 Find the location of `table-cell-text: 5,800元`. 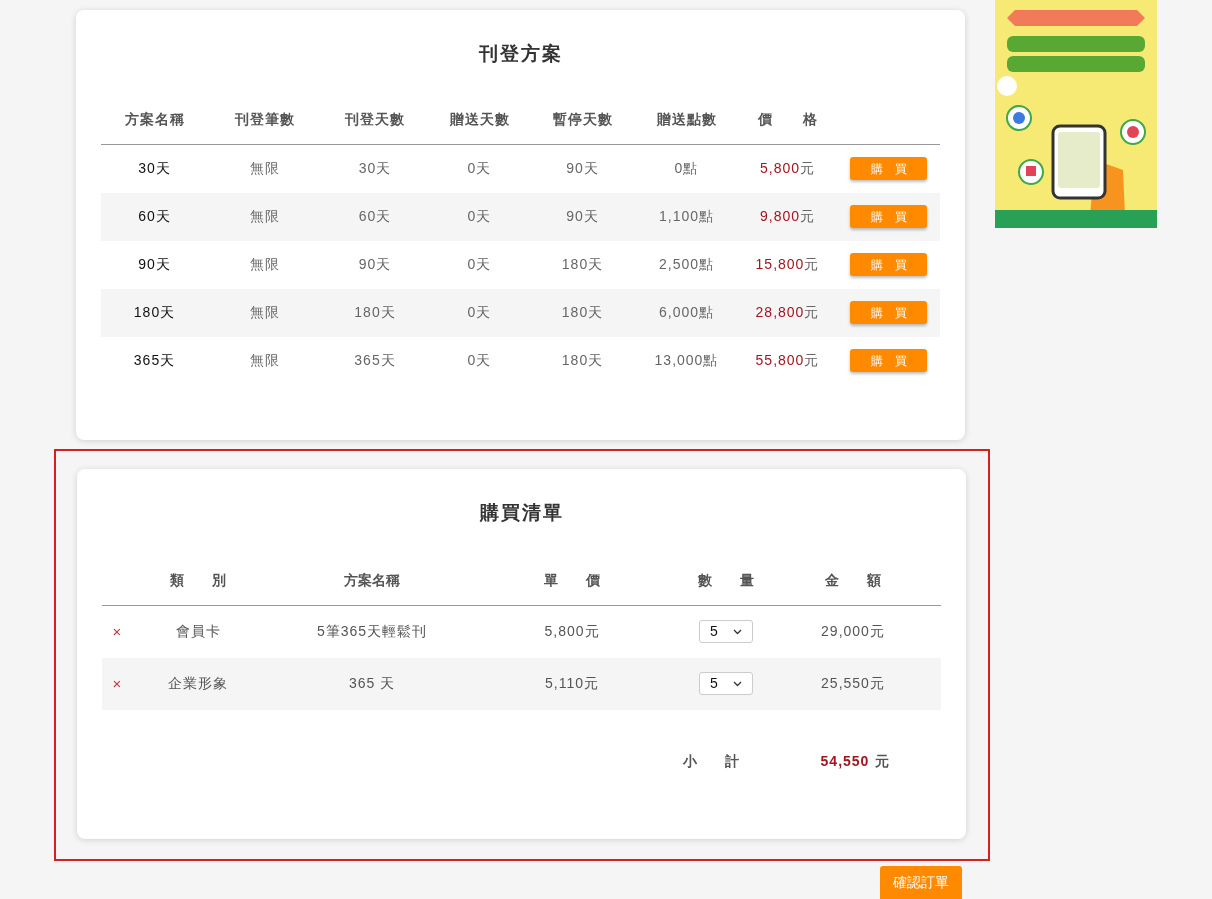

table-cell-text: 5,800元 is located at coordinates (572, 631).